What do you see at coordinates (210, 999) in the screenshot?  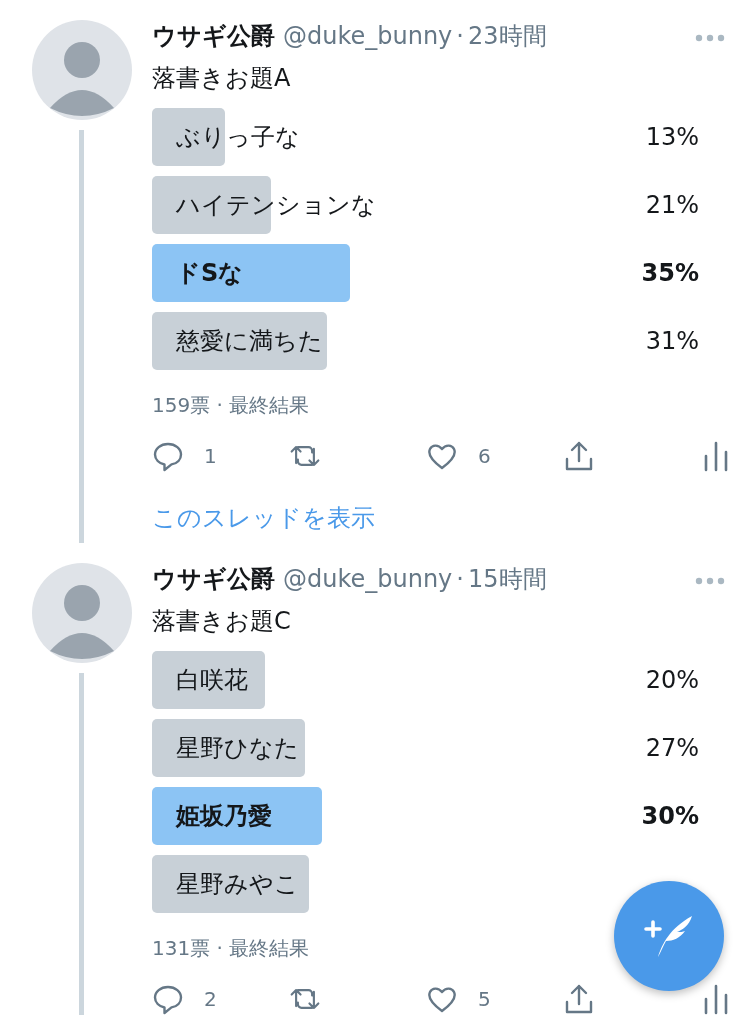 I see `reply-count: 2` at bounding box center [210, 999].